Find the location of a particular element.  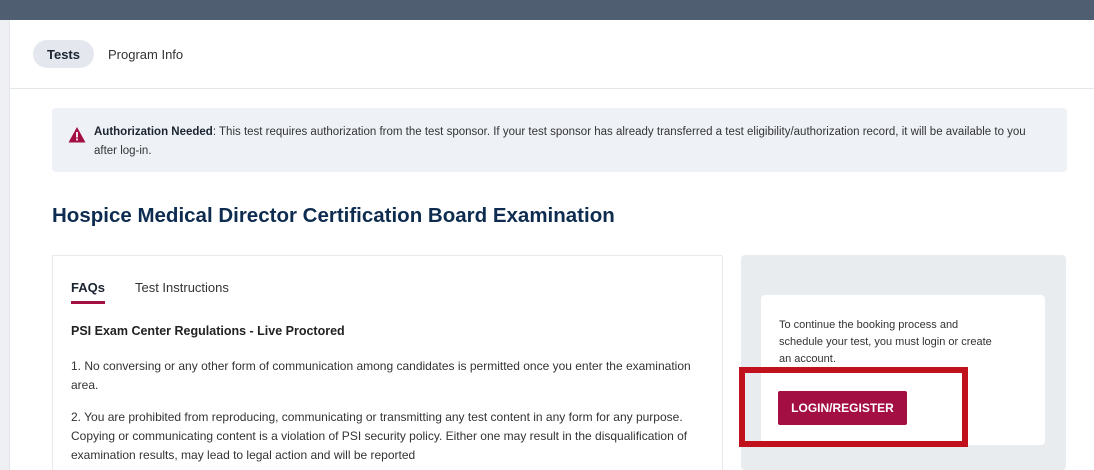

left-edge-panel is located at coordinates (5, 245).